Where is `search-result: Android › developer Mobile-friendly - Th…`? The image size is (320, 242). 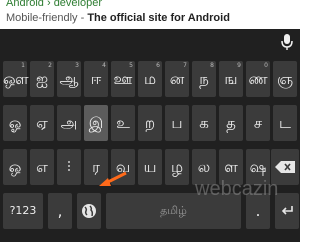
search-result: Android › developer Mobile-friendly - Th… is located at coordinates (150, 14).